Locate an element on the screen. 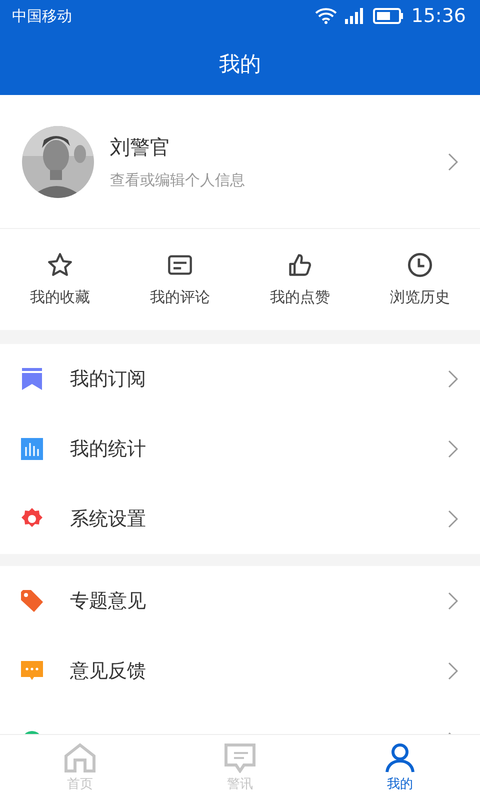 This screenshot has width=480, height=800. signal-icon is located at coordinates (355, 16).